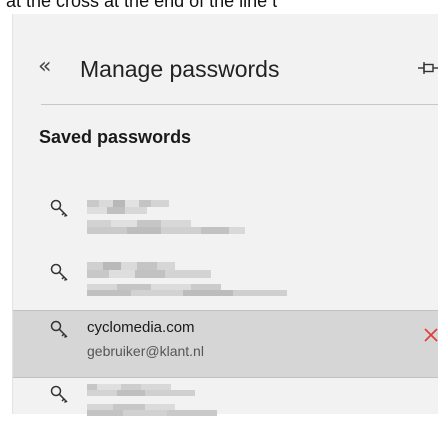  I want to click on pin-icon, so click(427, 68).